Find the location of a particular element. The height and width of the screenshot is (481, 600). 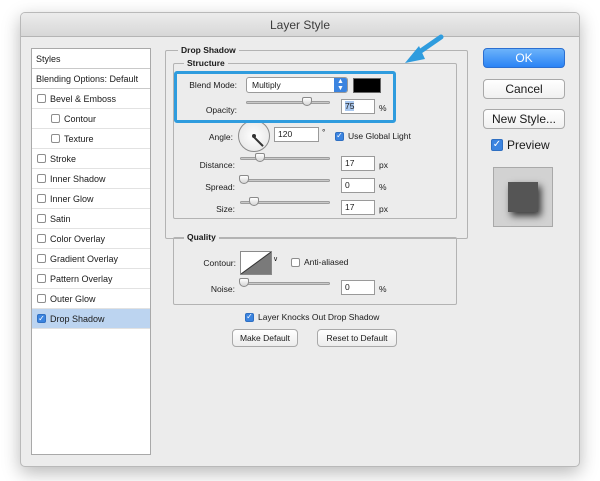

size-unit: px is located at coordinates (383, 209).